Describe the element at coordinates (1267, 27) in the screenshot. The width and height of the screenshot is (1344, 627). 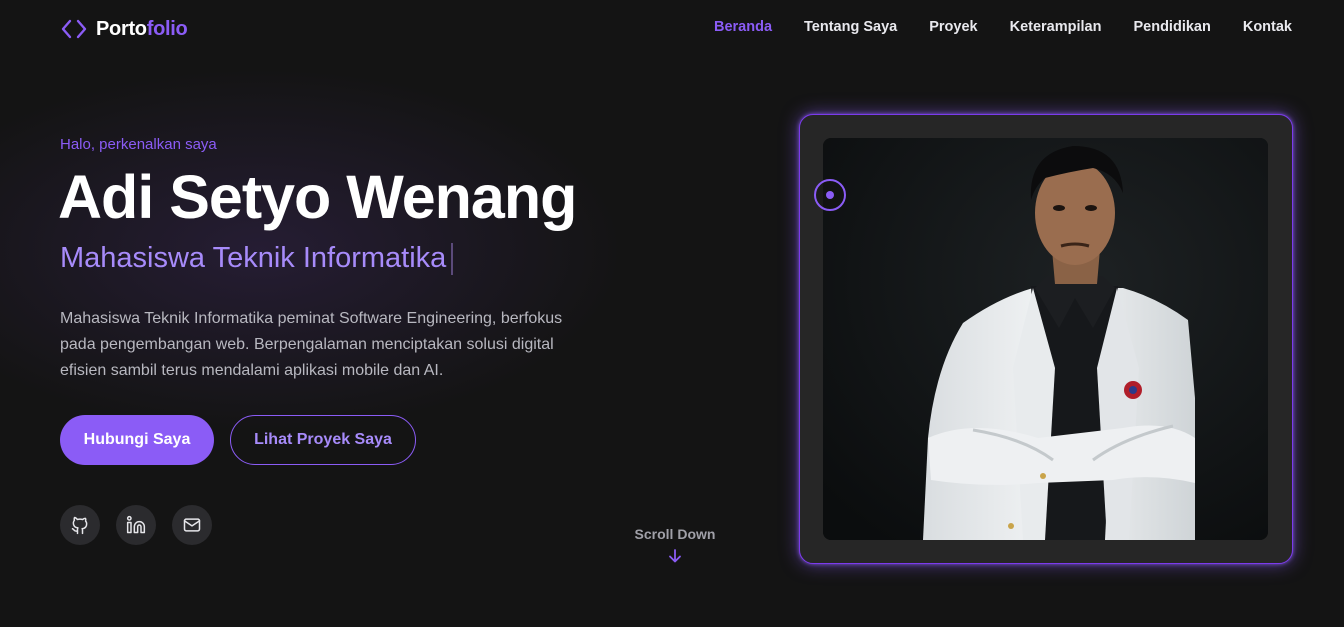
I see `nav-item-kontak: Kontak` at that location.